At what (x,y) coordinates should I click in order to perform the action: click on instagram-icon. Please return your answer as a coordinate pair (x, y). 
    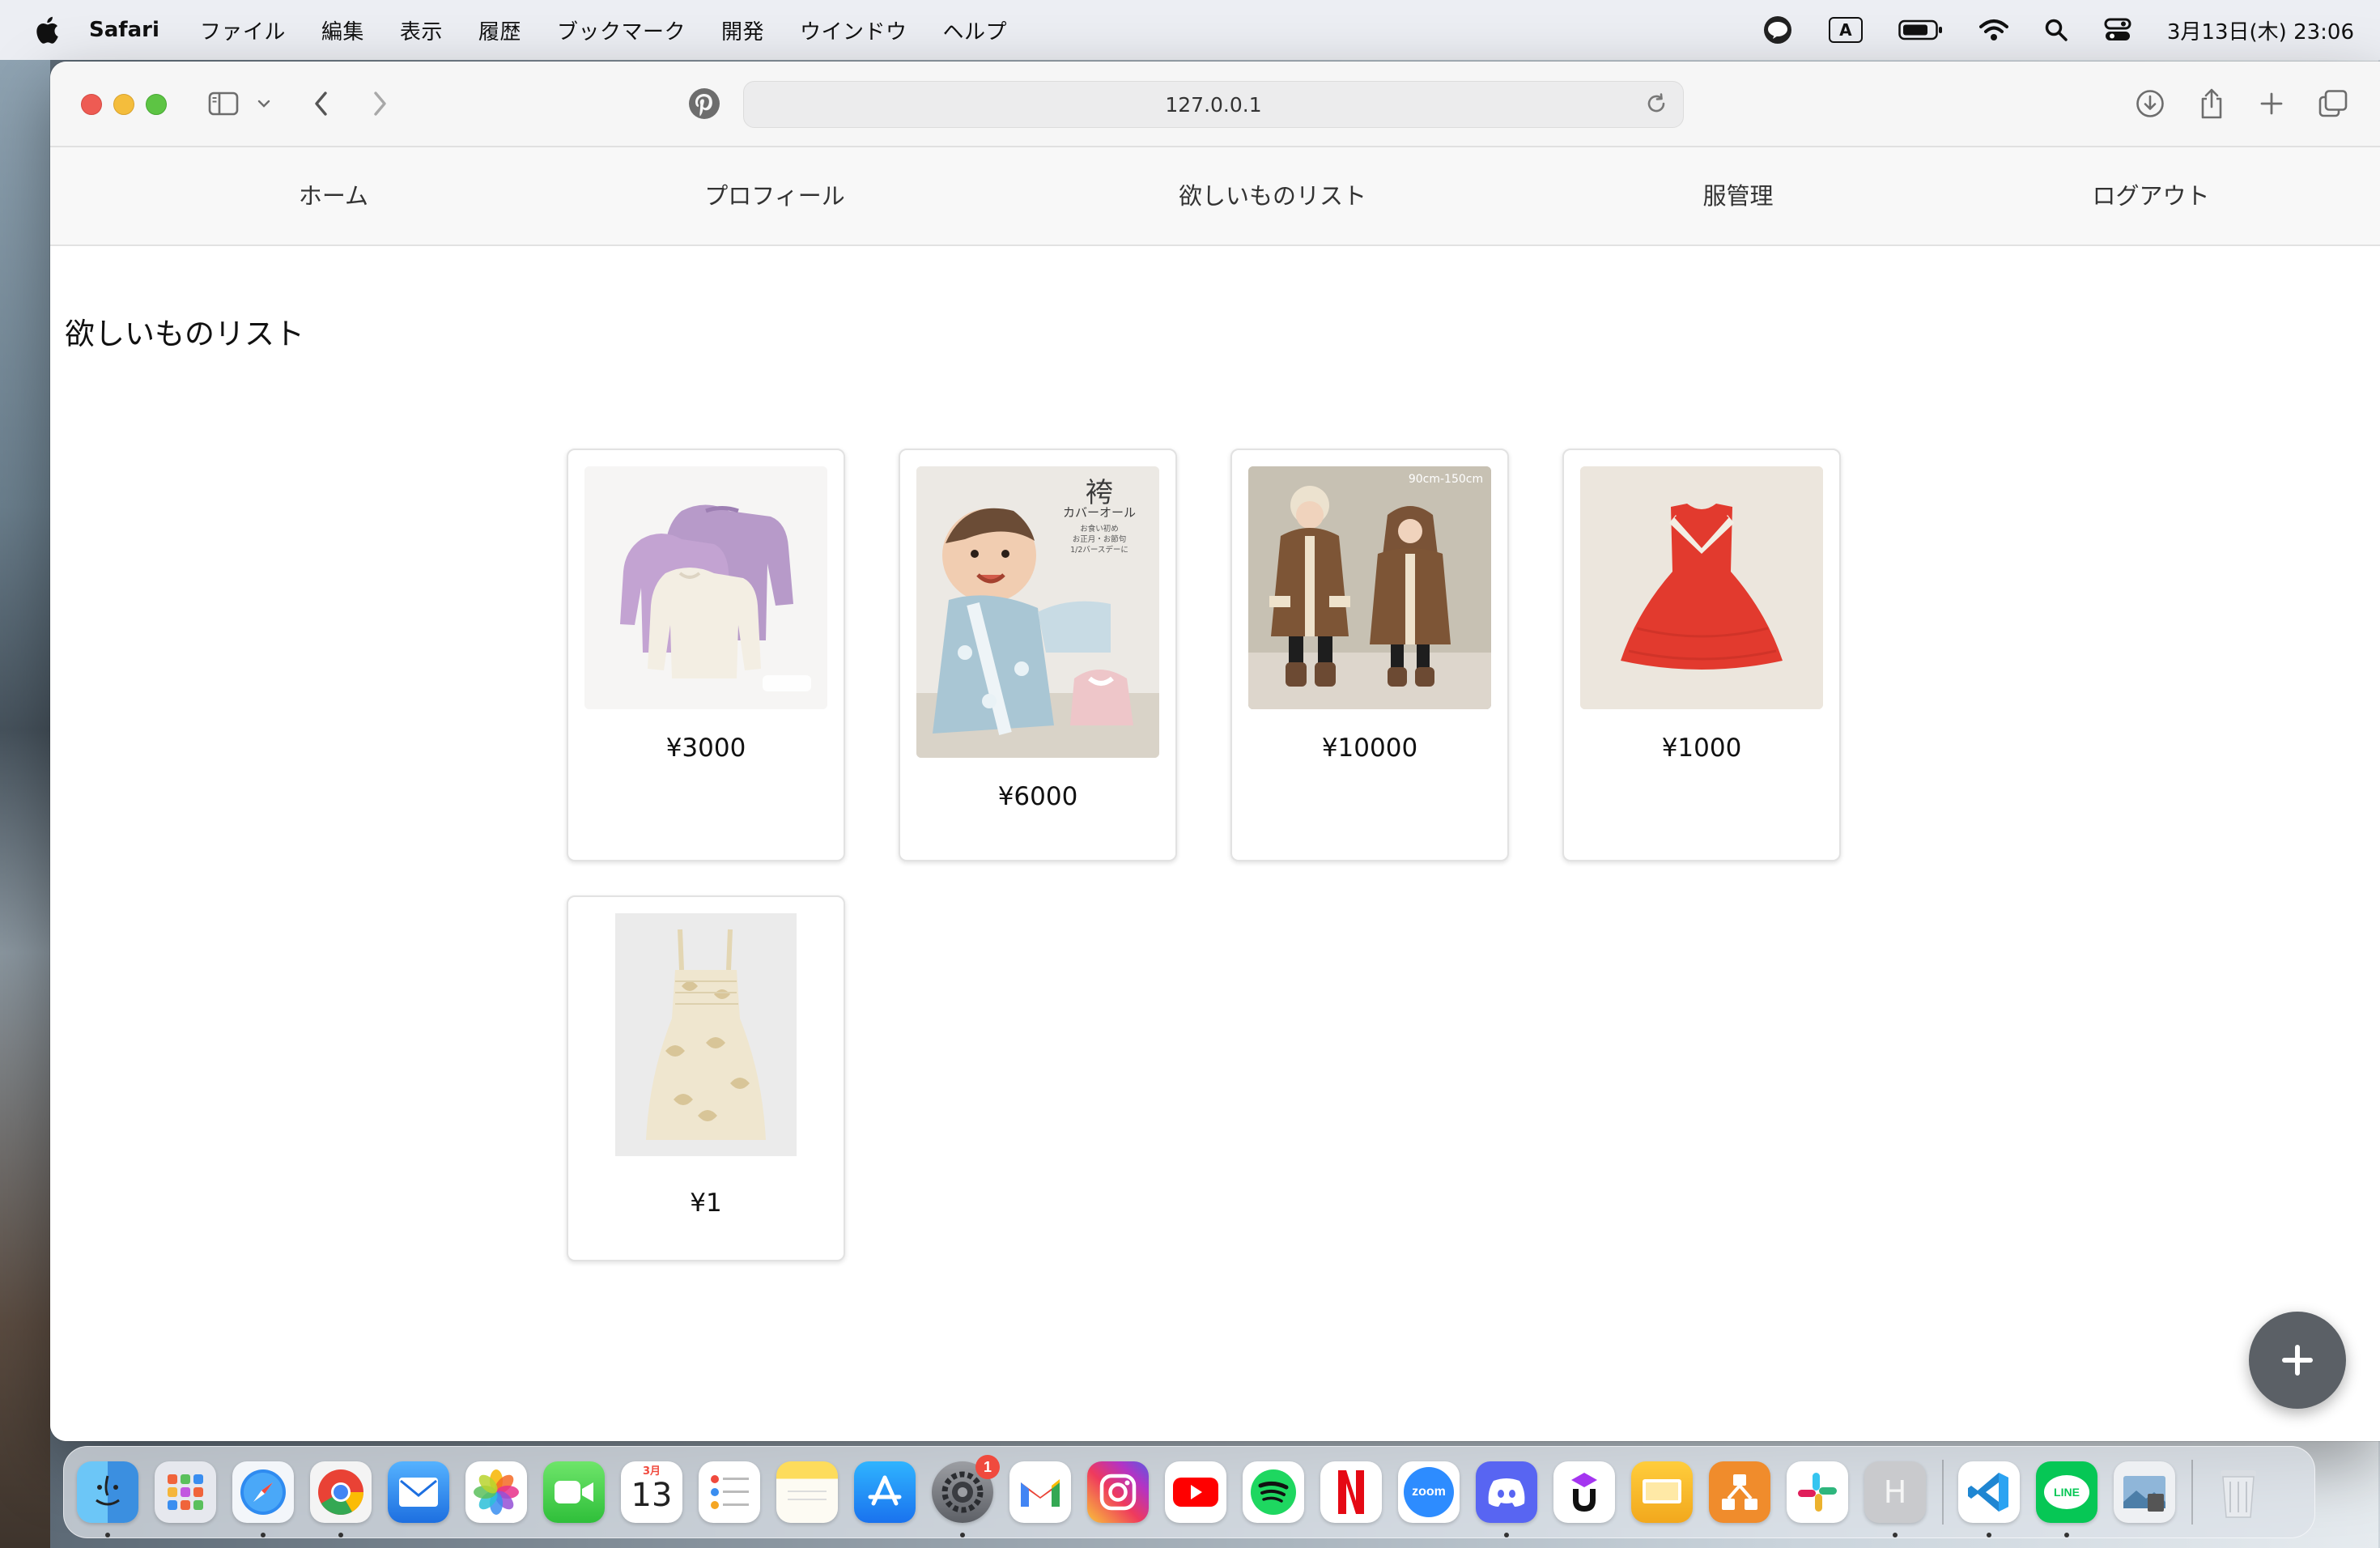
    Looking at the image, I should click on (1118, 1492).